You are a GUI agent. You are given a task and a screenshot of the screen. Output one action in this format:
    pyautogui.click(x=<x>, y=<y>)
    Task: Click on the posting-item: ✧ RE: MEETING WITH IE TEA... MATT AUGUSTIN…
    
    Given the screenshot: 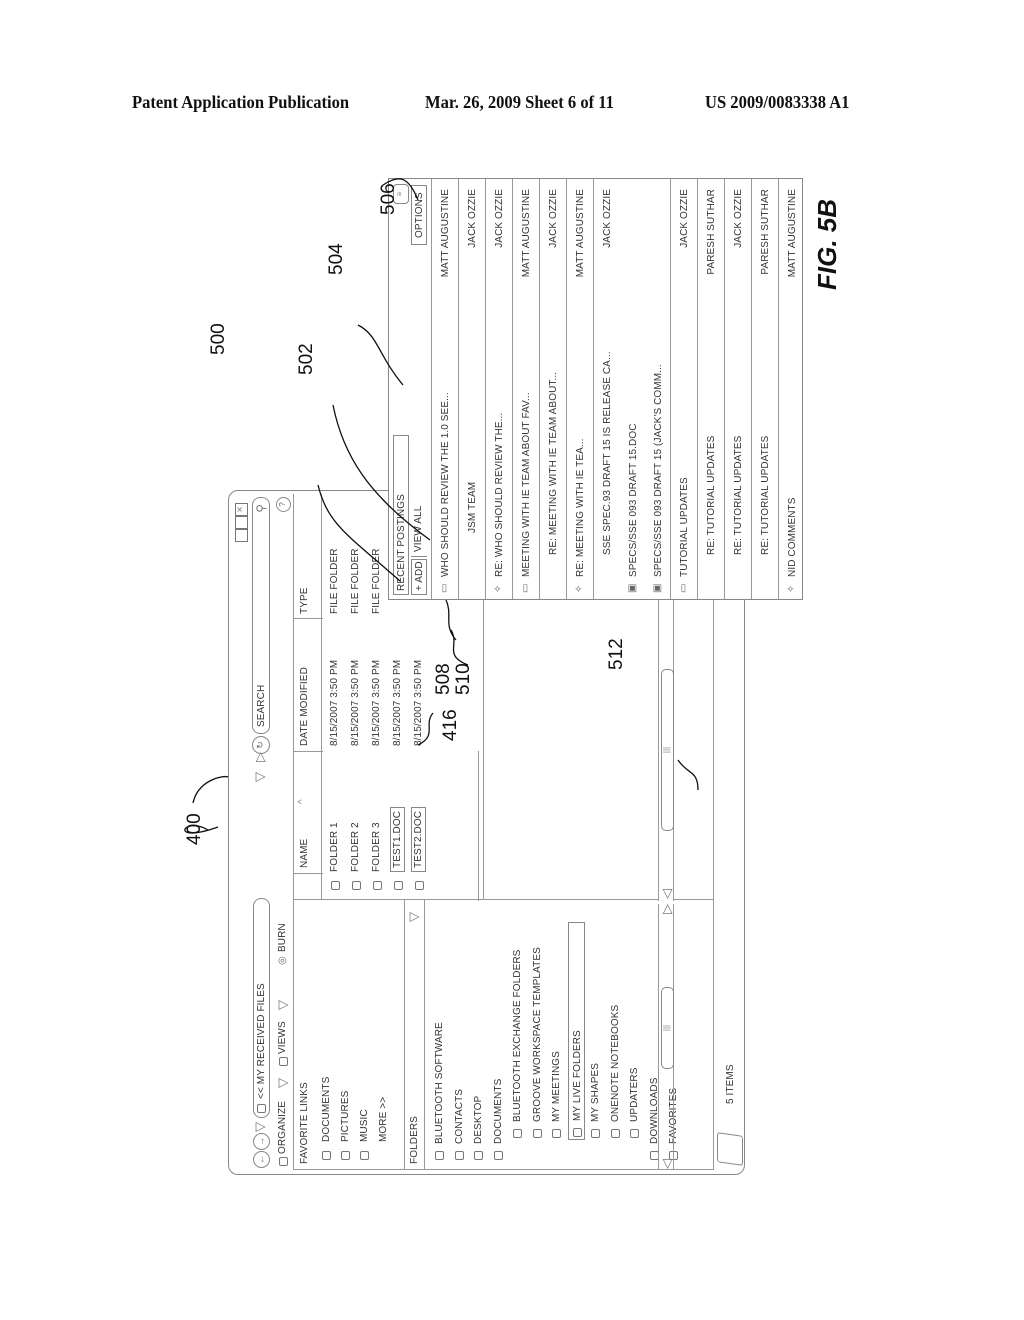 What is the action you would take?
    pyautogui.click(x=579, y=389)
    